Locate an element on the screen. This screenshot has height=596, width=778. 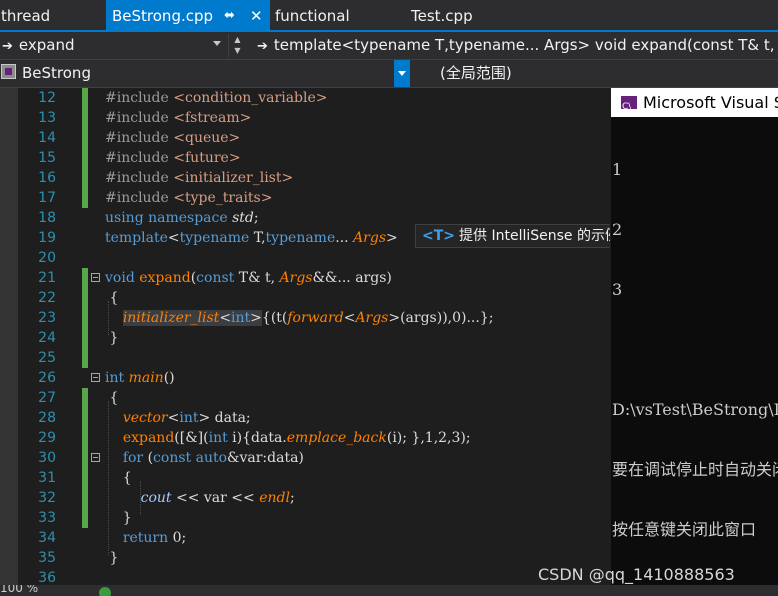
project-icon is located at coordinates (8, 71).